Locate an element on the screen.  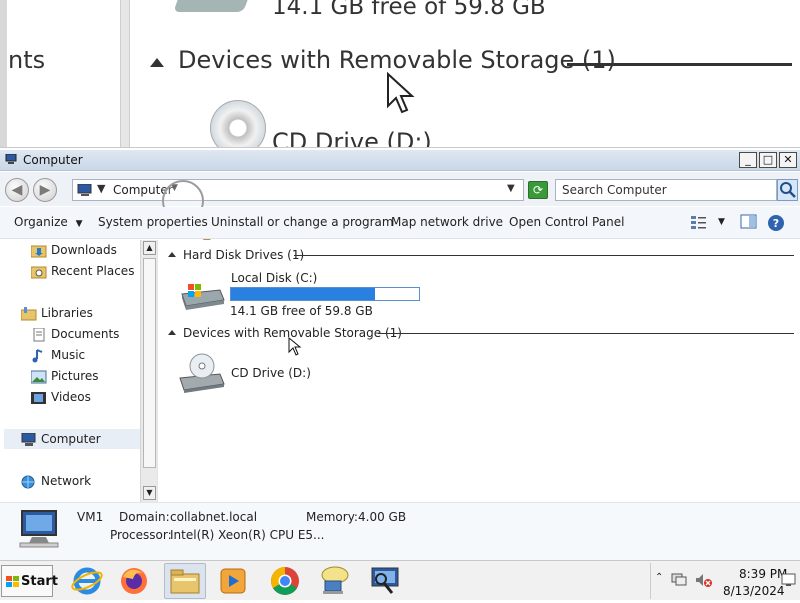
nav-label: Libraries is located at coordinates (67, 313).